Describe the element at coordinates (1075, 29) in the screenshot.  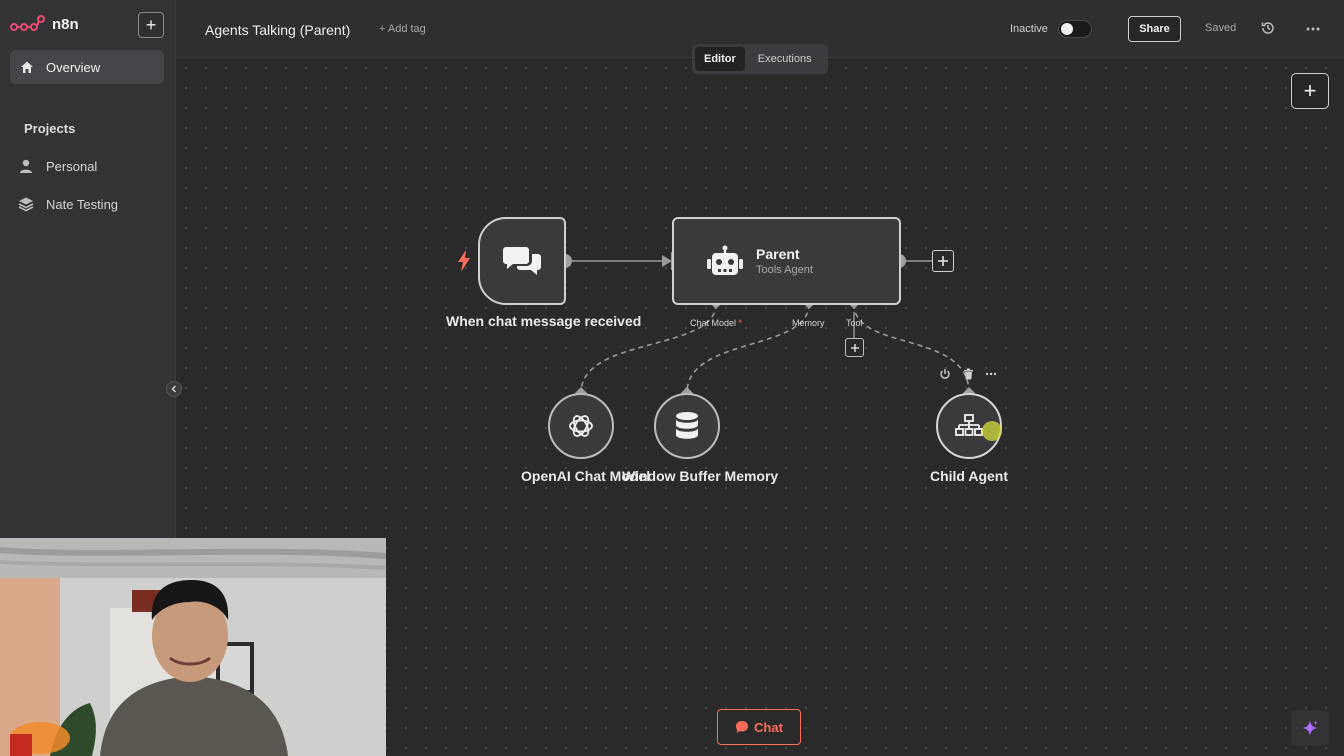
I see `active-toggle` at that location.